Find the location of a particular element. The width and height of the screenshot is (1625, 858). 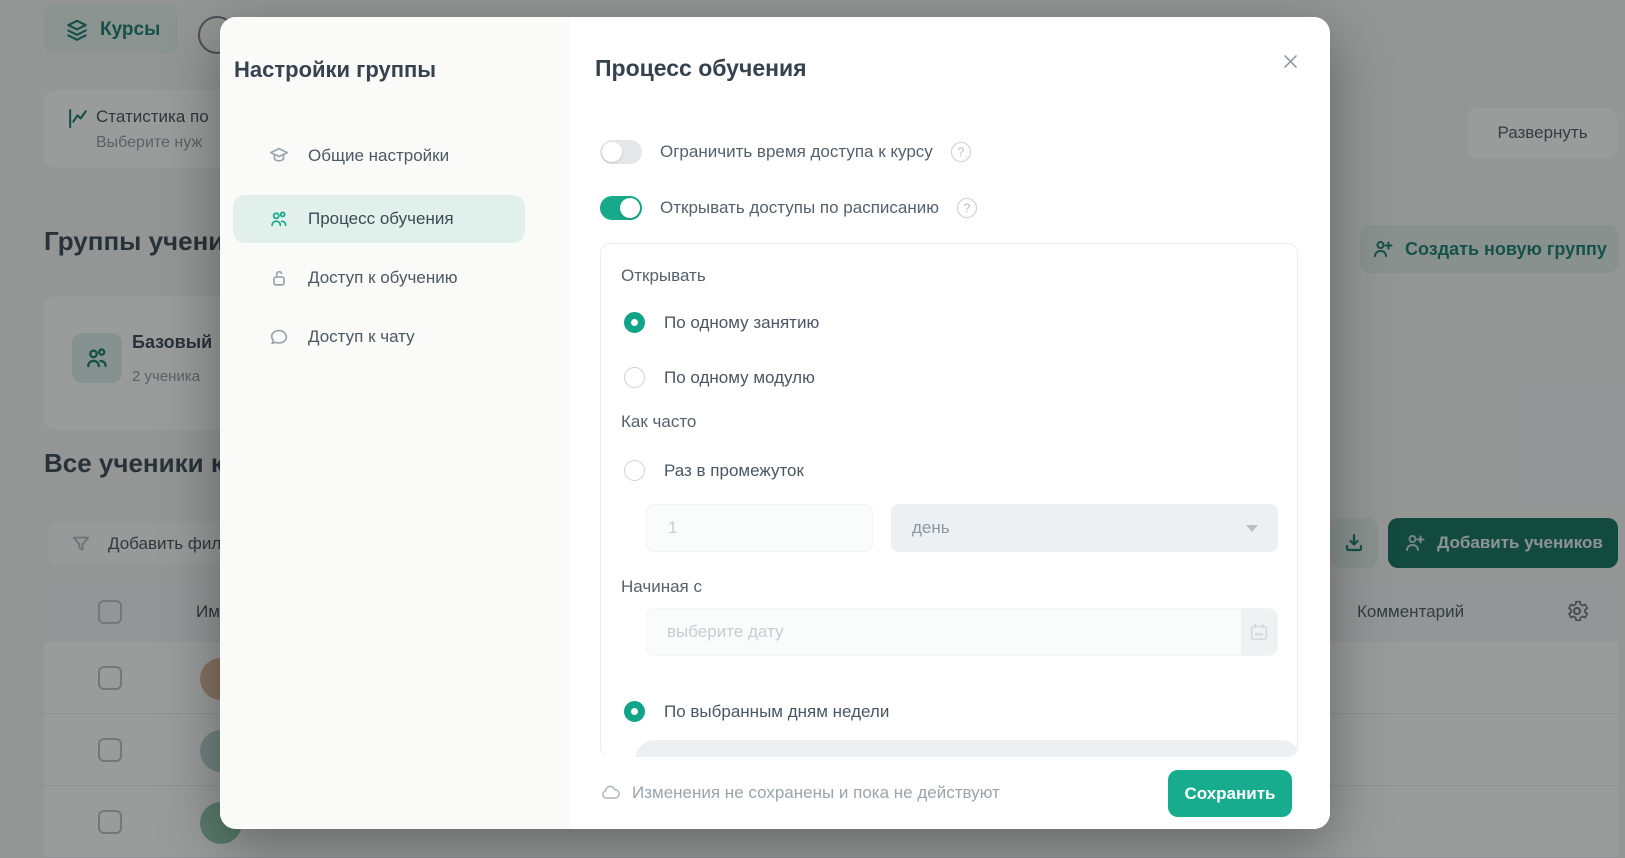

save-button: Сохранить is located at coordinates (1230, 793).